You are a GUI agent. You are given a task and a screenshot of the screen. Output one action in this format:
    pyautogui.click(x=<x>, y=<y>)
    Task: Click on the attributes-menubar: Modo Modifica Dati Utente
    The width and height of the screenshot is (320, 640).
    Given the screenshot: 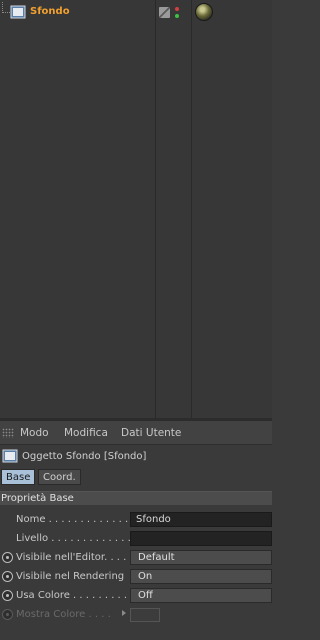 What is the action you would take?
    pyautogui.click(x=136, y=433)
    